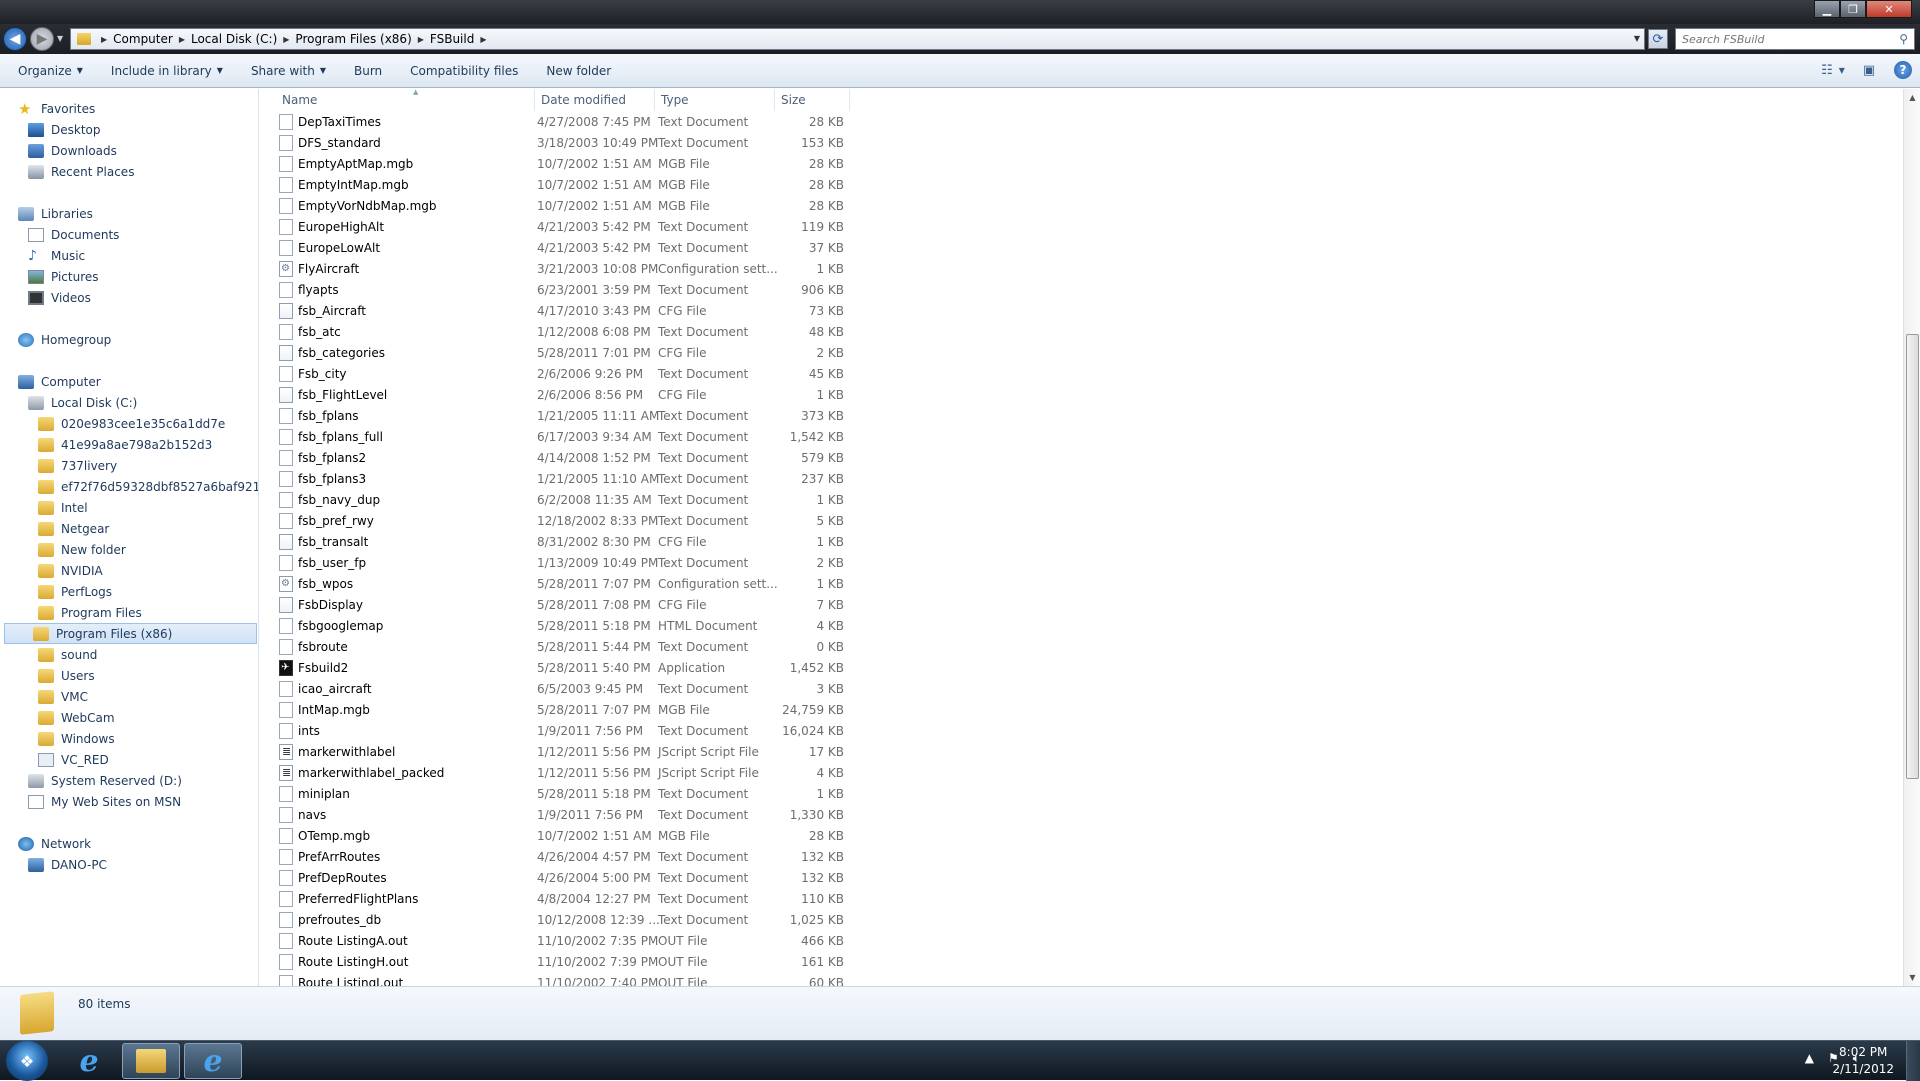 The height and width of the screenshot is (1081, 1920). Describe the element at coordinates (125, 444) in the screenshot. I see `nav-folder: 41e99a8ae798a2b152d3` at that location.